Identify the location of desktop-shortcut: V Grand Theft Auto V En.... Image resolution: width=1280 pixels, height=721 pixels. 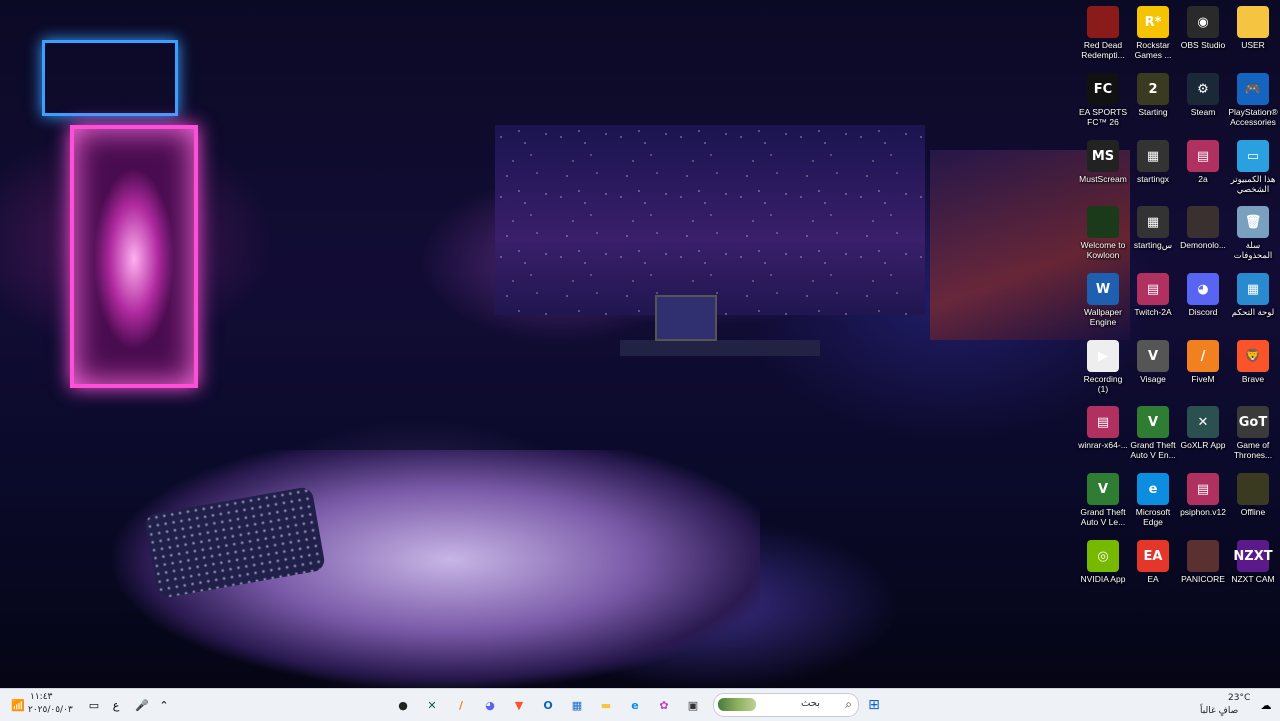
(1153, 433).